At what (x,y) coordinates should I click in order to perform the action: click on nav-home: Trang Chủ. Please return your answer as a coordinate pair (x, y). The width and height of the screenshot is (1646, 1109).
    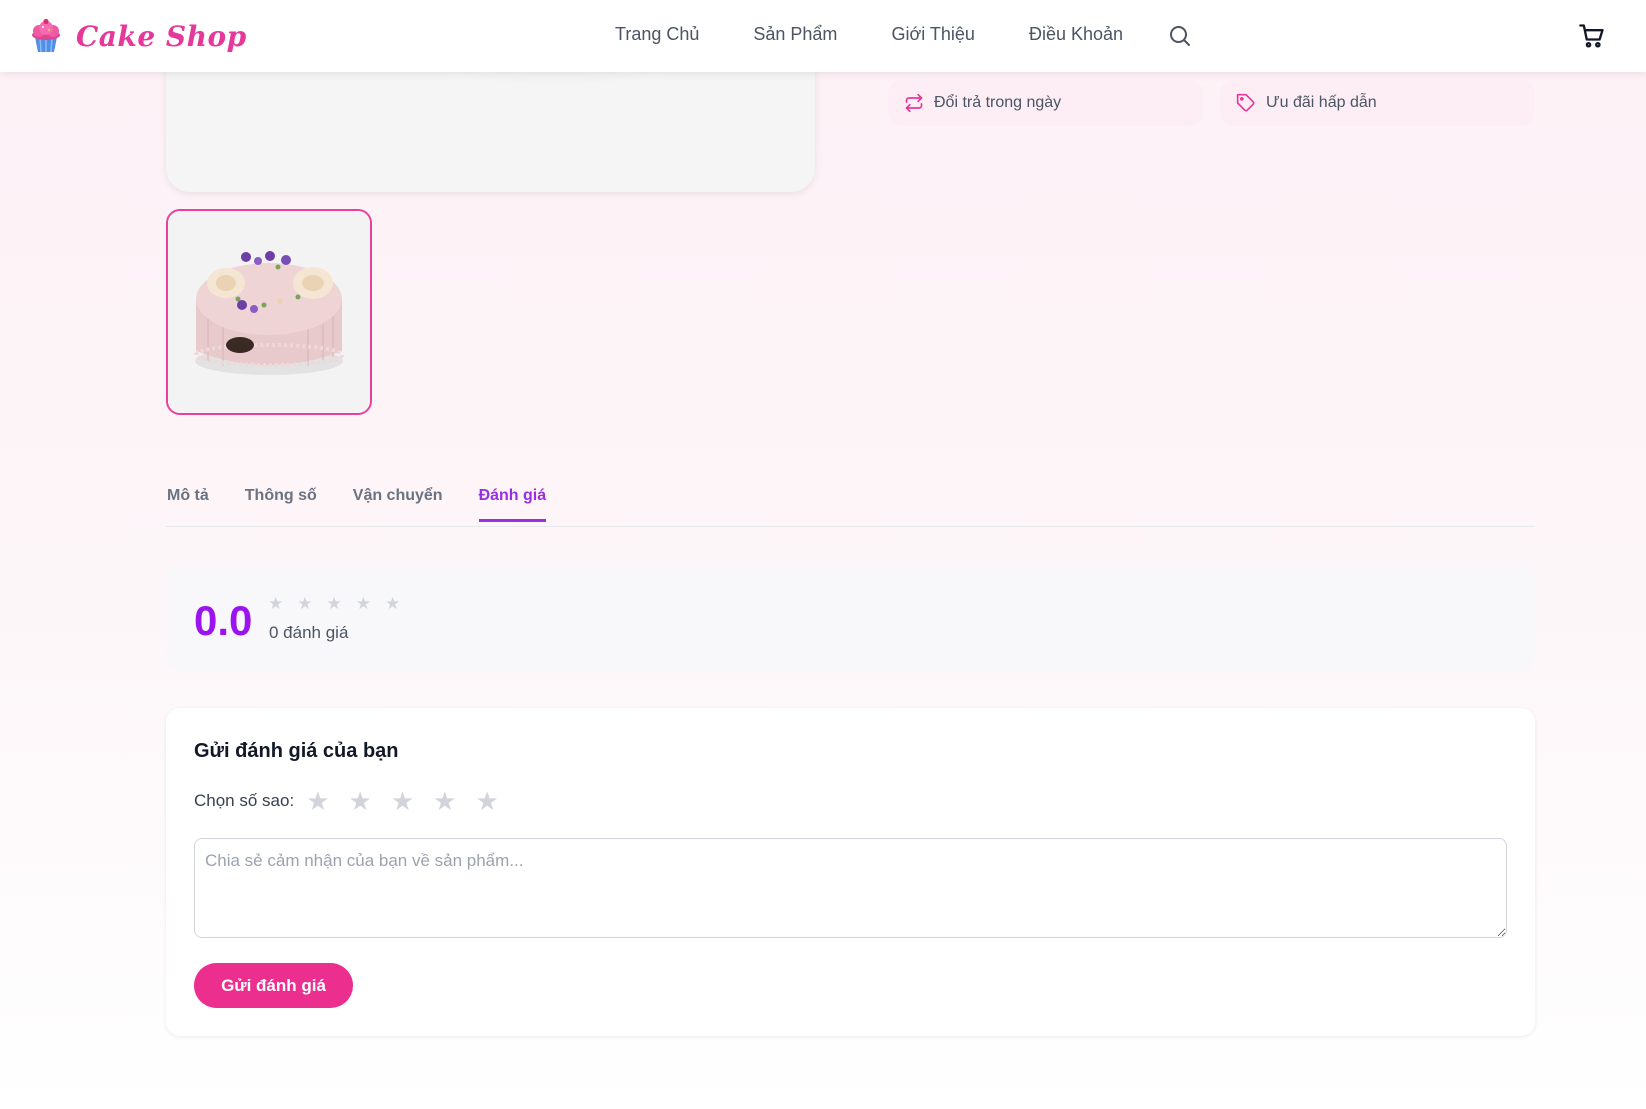
    Looking at the image, I should click on (657, 34).